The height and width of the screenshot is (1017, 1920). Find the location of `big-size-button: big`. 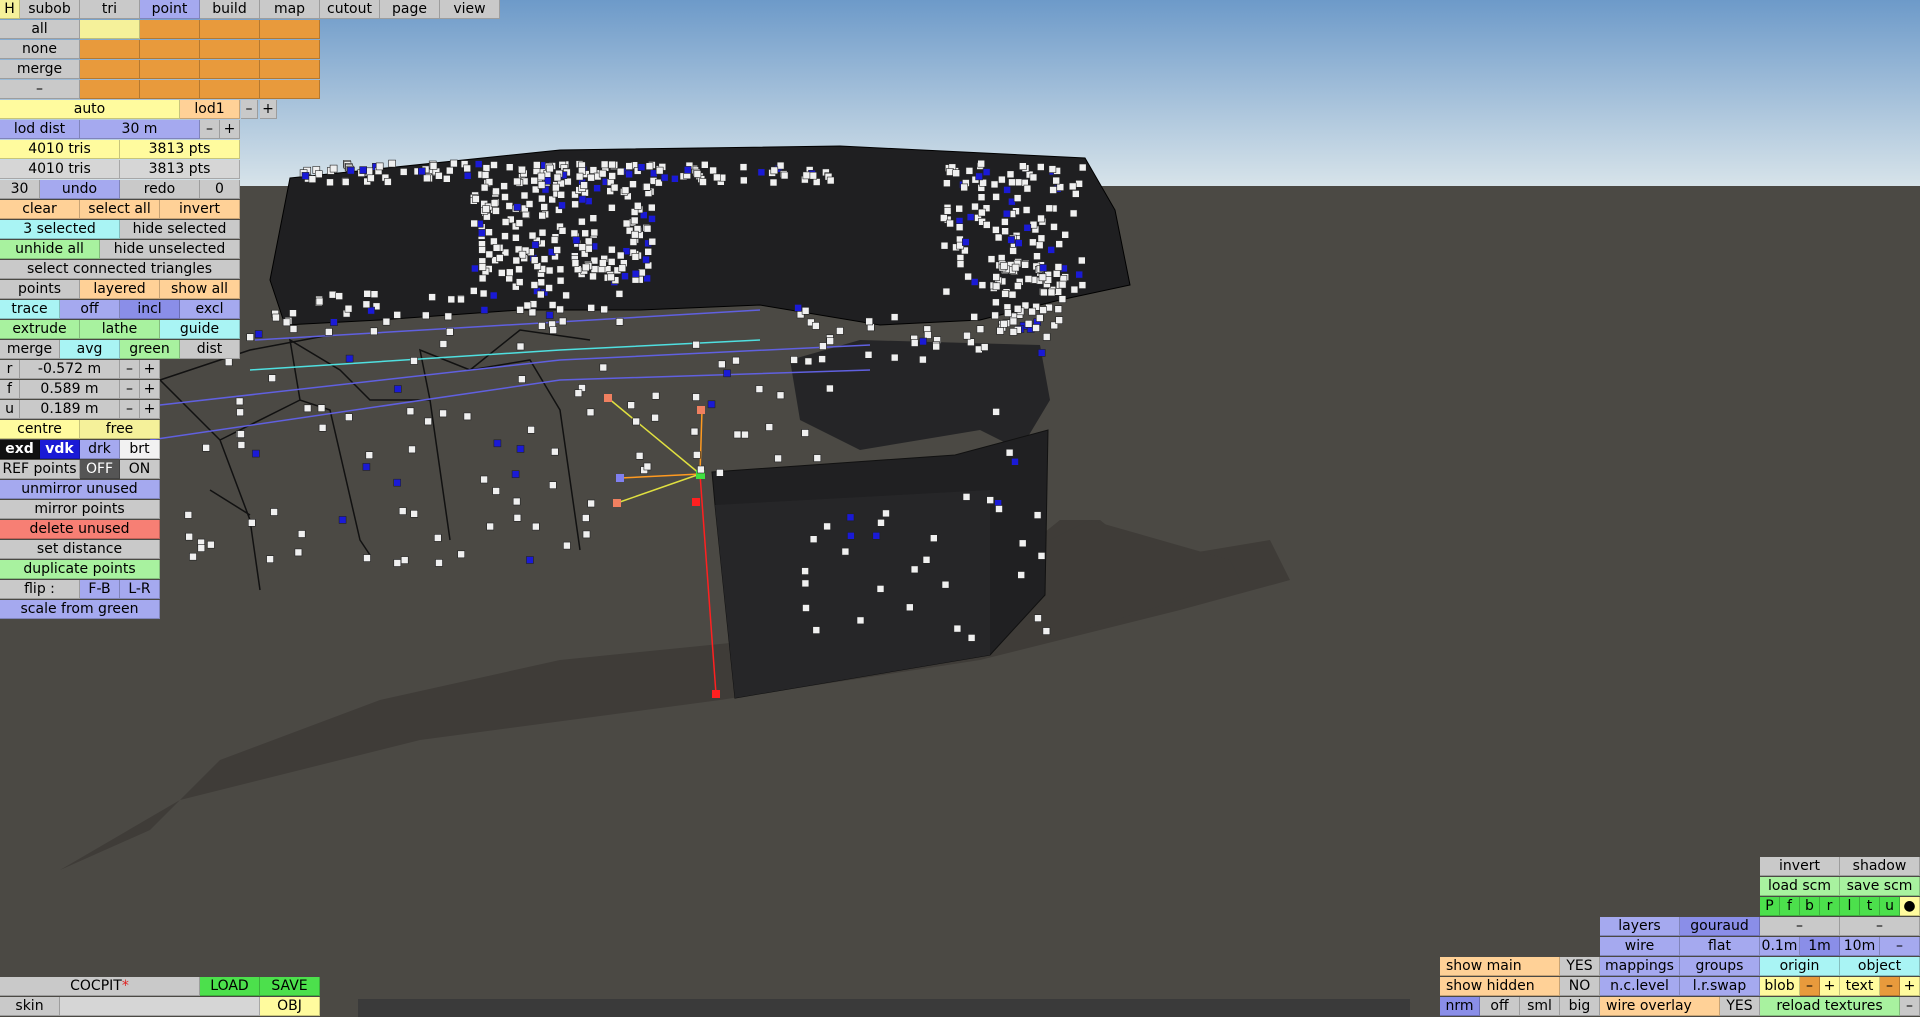

big-size-button: big is located at coordinates (1580, 1006).